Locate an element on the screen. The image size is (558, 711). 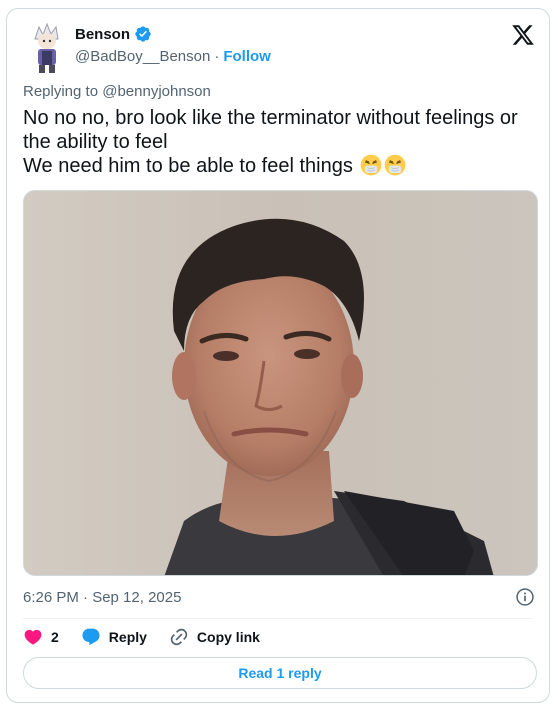
copy-link-button: Copy link is located at coordinates (214, 637).